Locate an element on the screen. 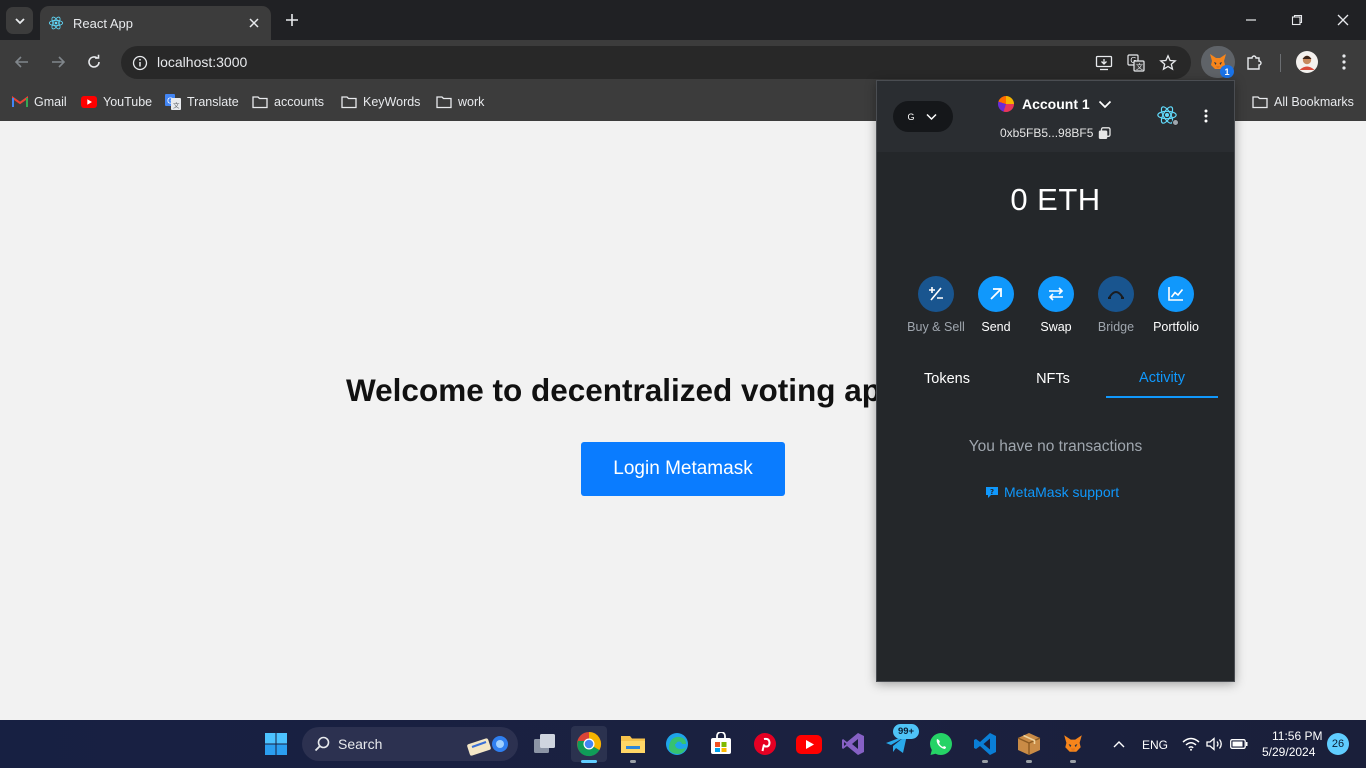  input-language: ENG is located at coordinates (1155, 745).